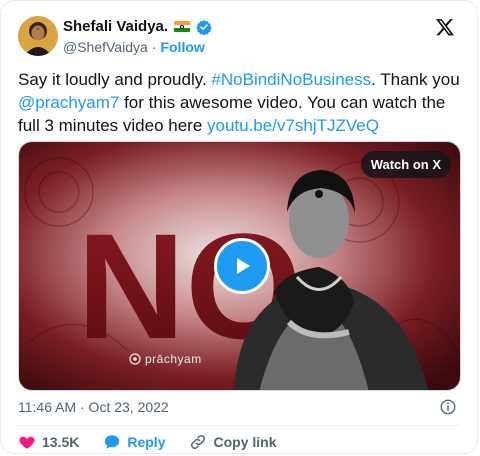 The height and width of the screenshot is (456, 480). What do you see at coordinates (445, 27) in the screenshot?
I see `x-logo-icon` at bounding box center [445, 27].